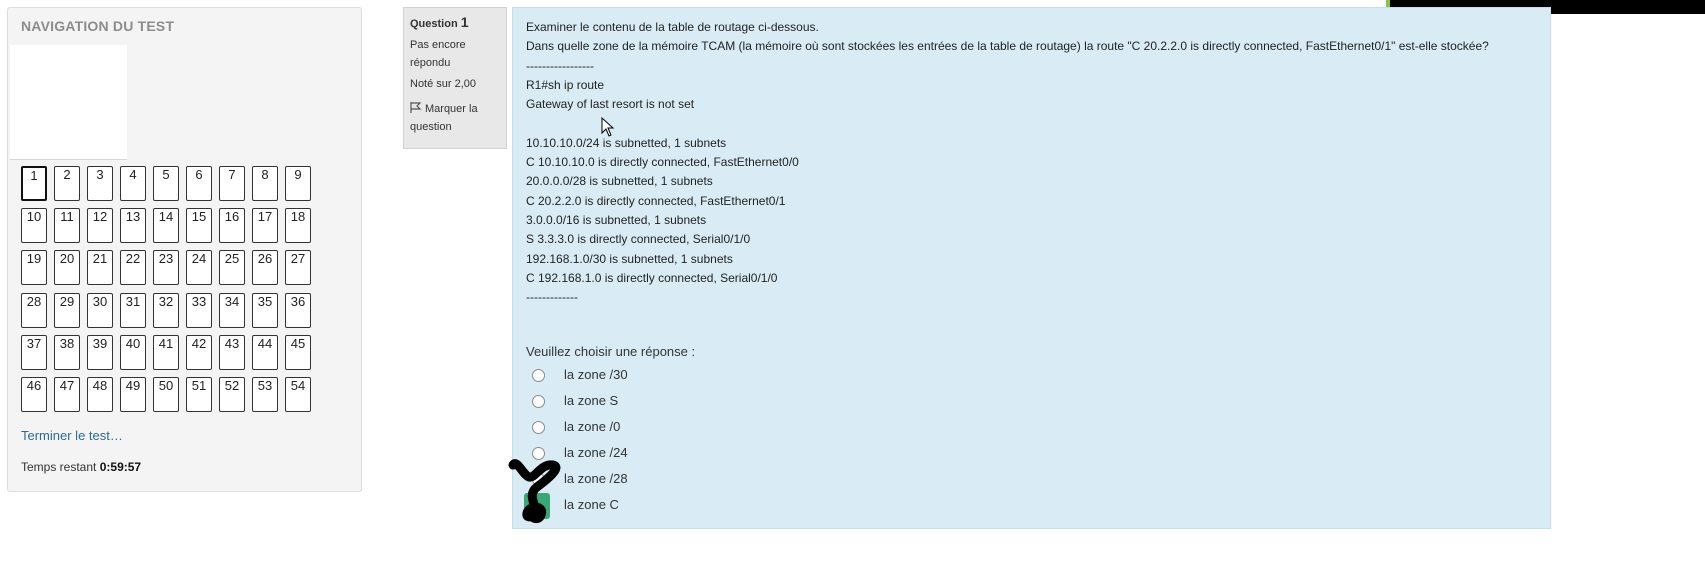 This screenshot has height=582, width=1705. Describe the element at coordinates (34, 268) in the screenshot. I see `question-nav-button: 19` at that location.